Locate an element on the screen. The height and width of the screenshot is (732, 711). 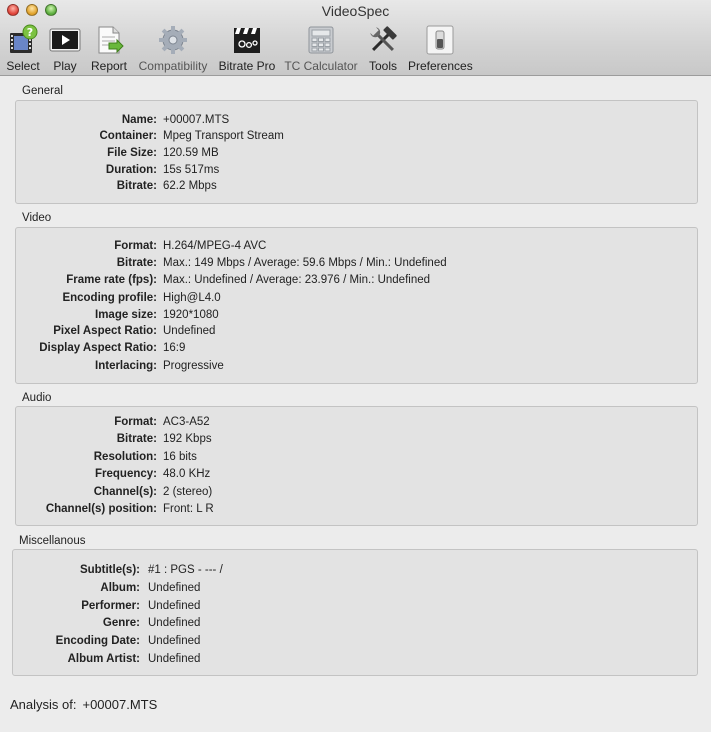
info-key: Album Artist: is located at coordinates (103, 659).